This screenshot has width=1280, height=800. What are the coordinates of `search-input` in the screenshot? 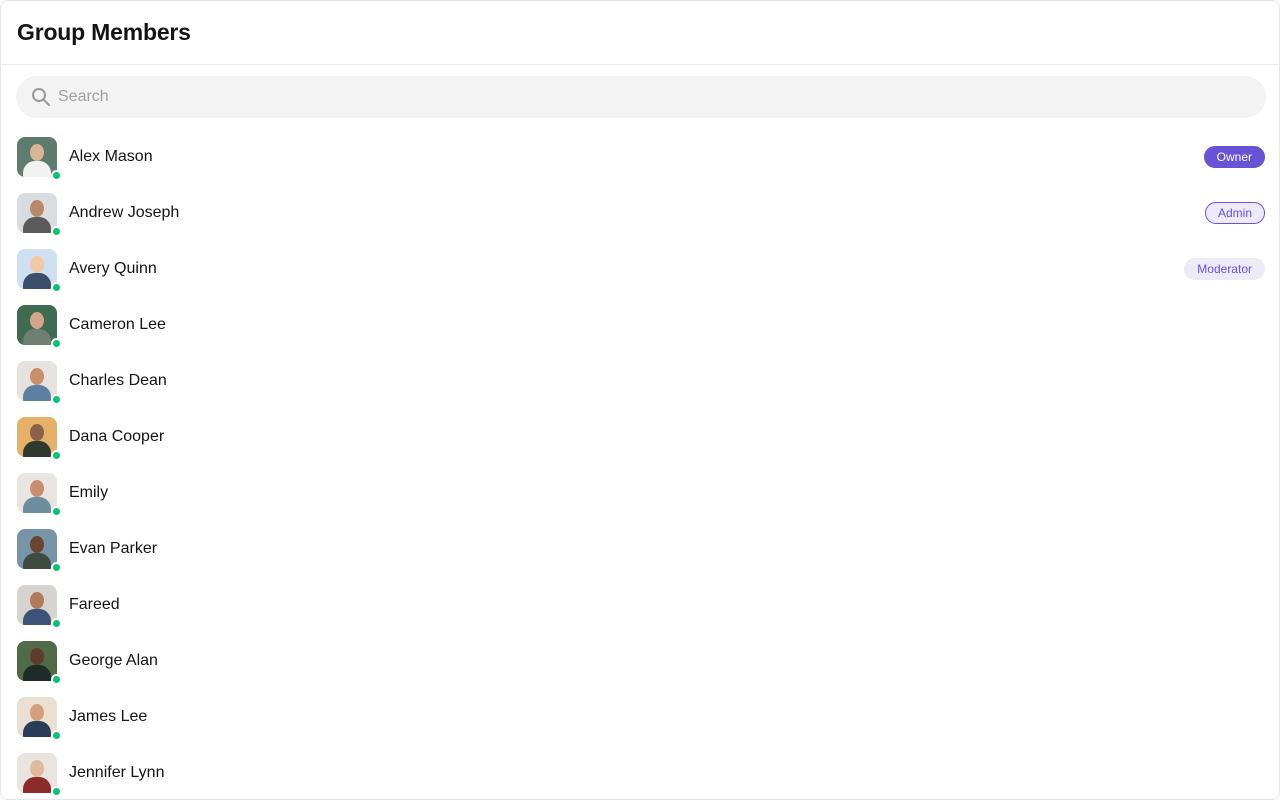 It's located at (648, 97).